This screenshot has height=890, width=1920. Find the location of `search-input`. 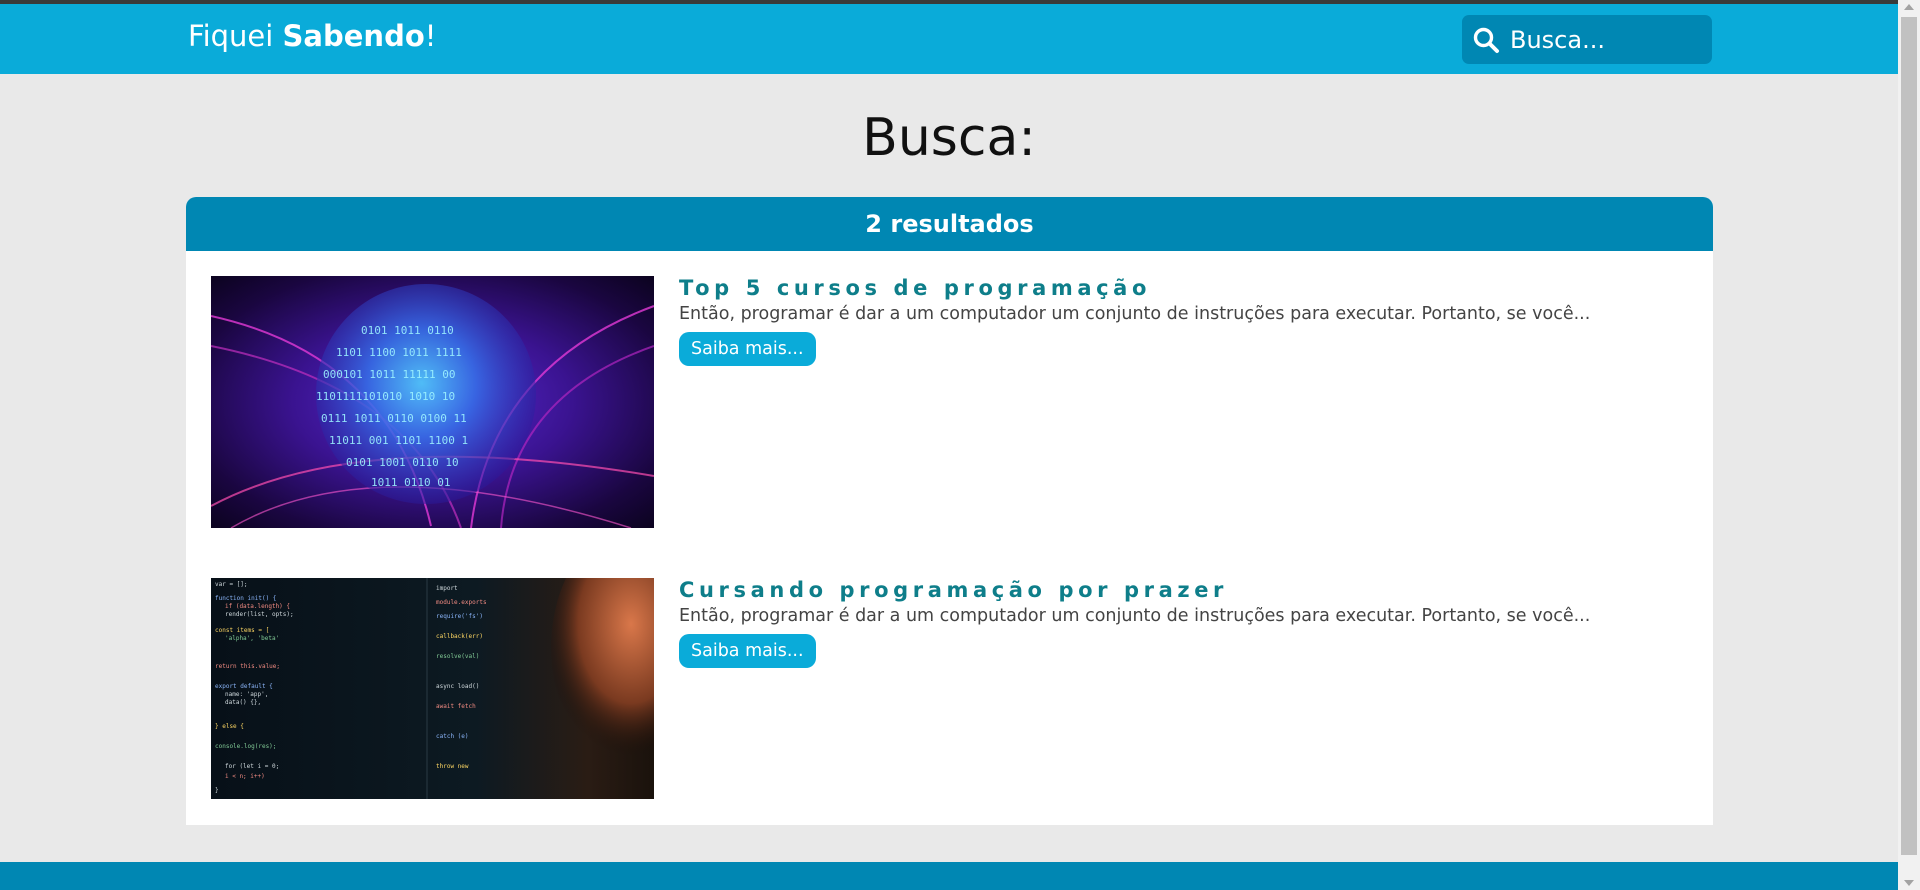

search-input is located at coordinates (1605, 39).